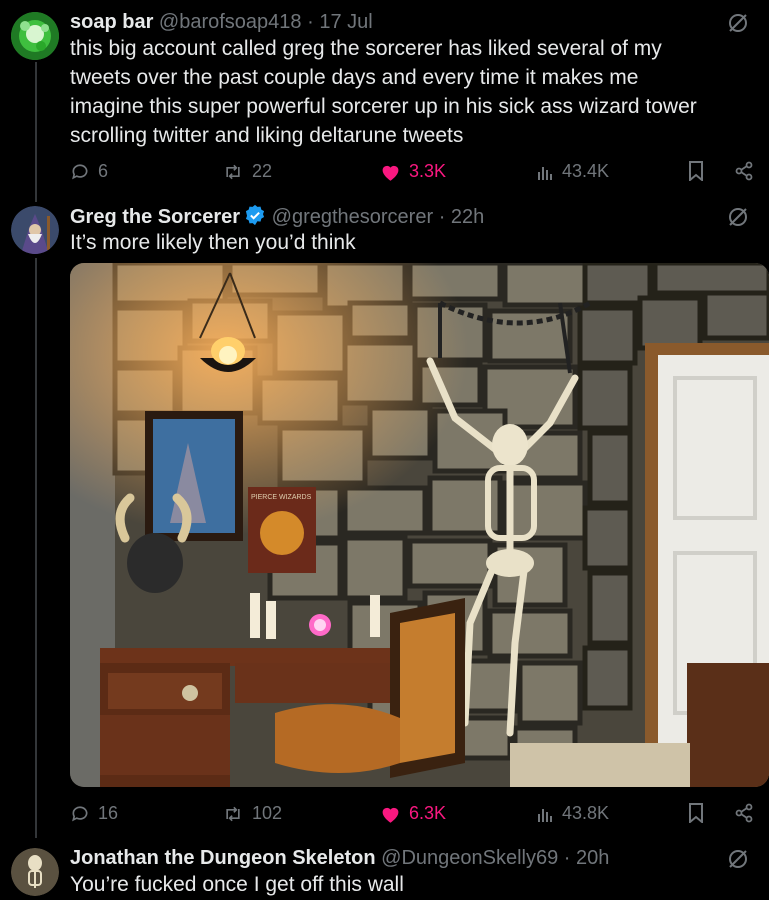 This screenshot has height=900, width=769. I want to click on retweet-button: 102, so click(252, 813).